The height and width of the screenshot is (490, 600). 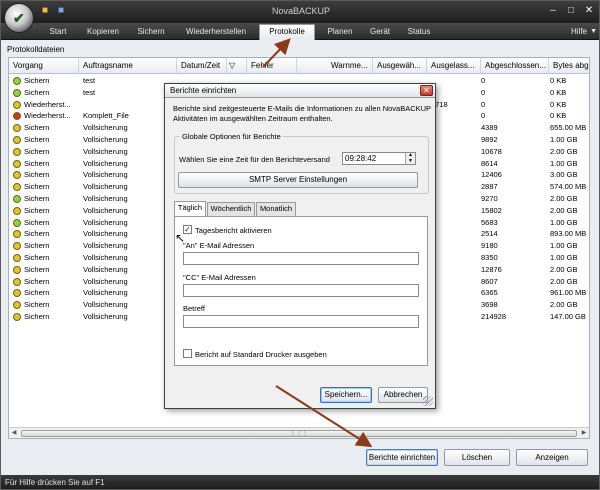 I want to click on time-input: 09:28:42 ▲ ▼, so click(x=379, y=158).